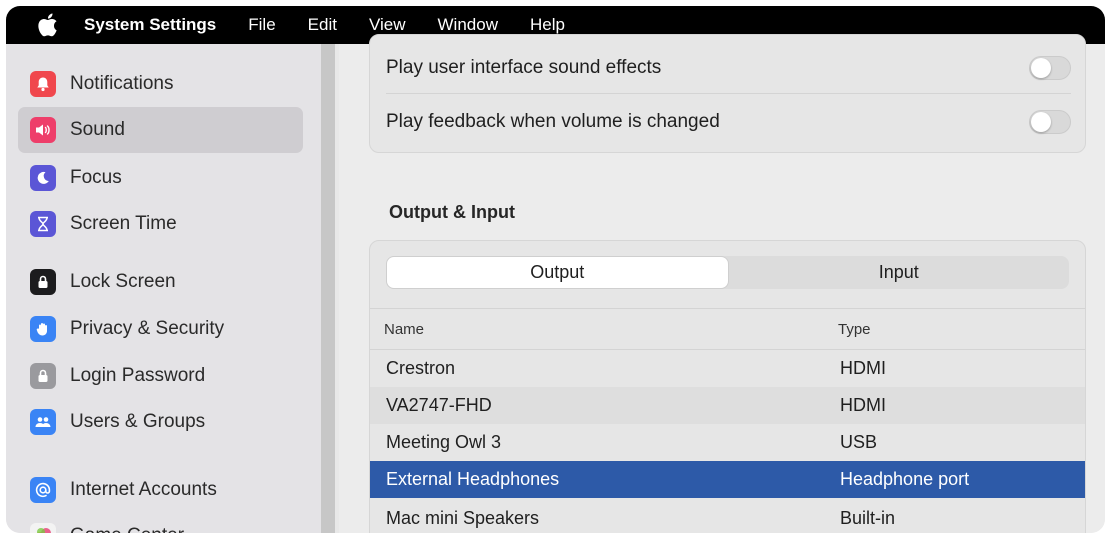 The height and width of the screenshot is (537, 1113). Describe the element at coordinates (123, 223) in the screenshot. I see `sidebar-item-label: Screen Time` at that location.